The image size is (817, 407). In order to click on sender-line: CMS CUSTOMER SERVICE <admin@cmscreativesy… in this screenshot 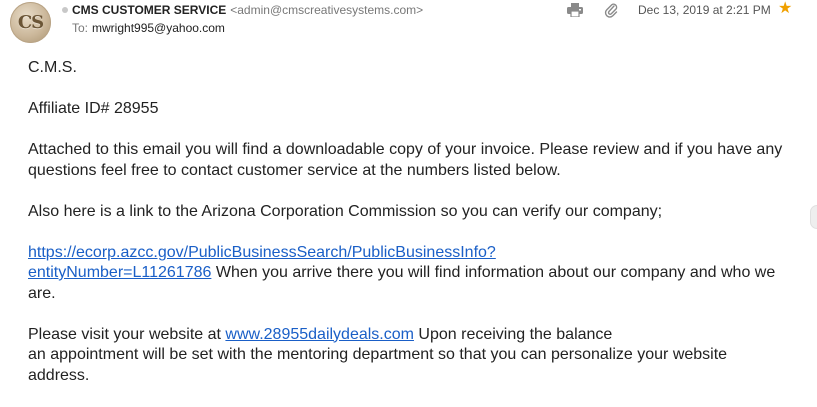, I will do `click(247, 10)`.